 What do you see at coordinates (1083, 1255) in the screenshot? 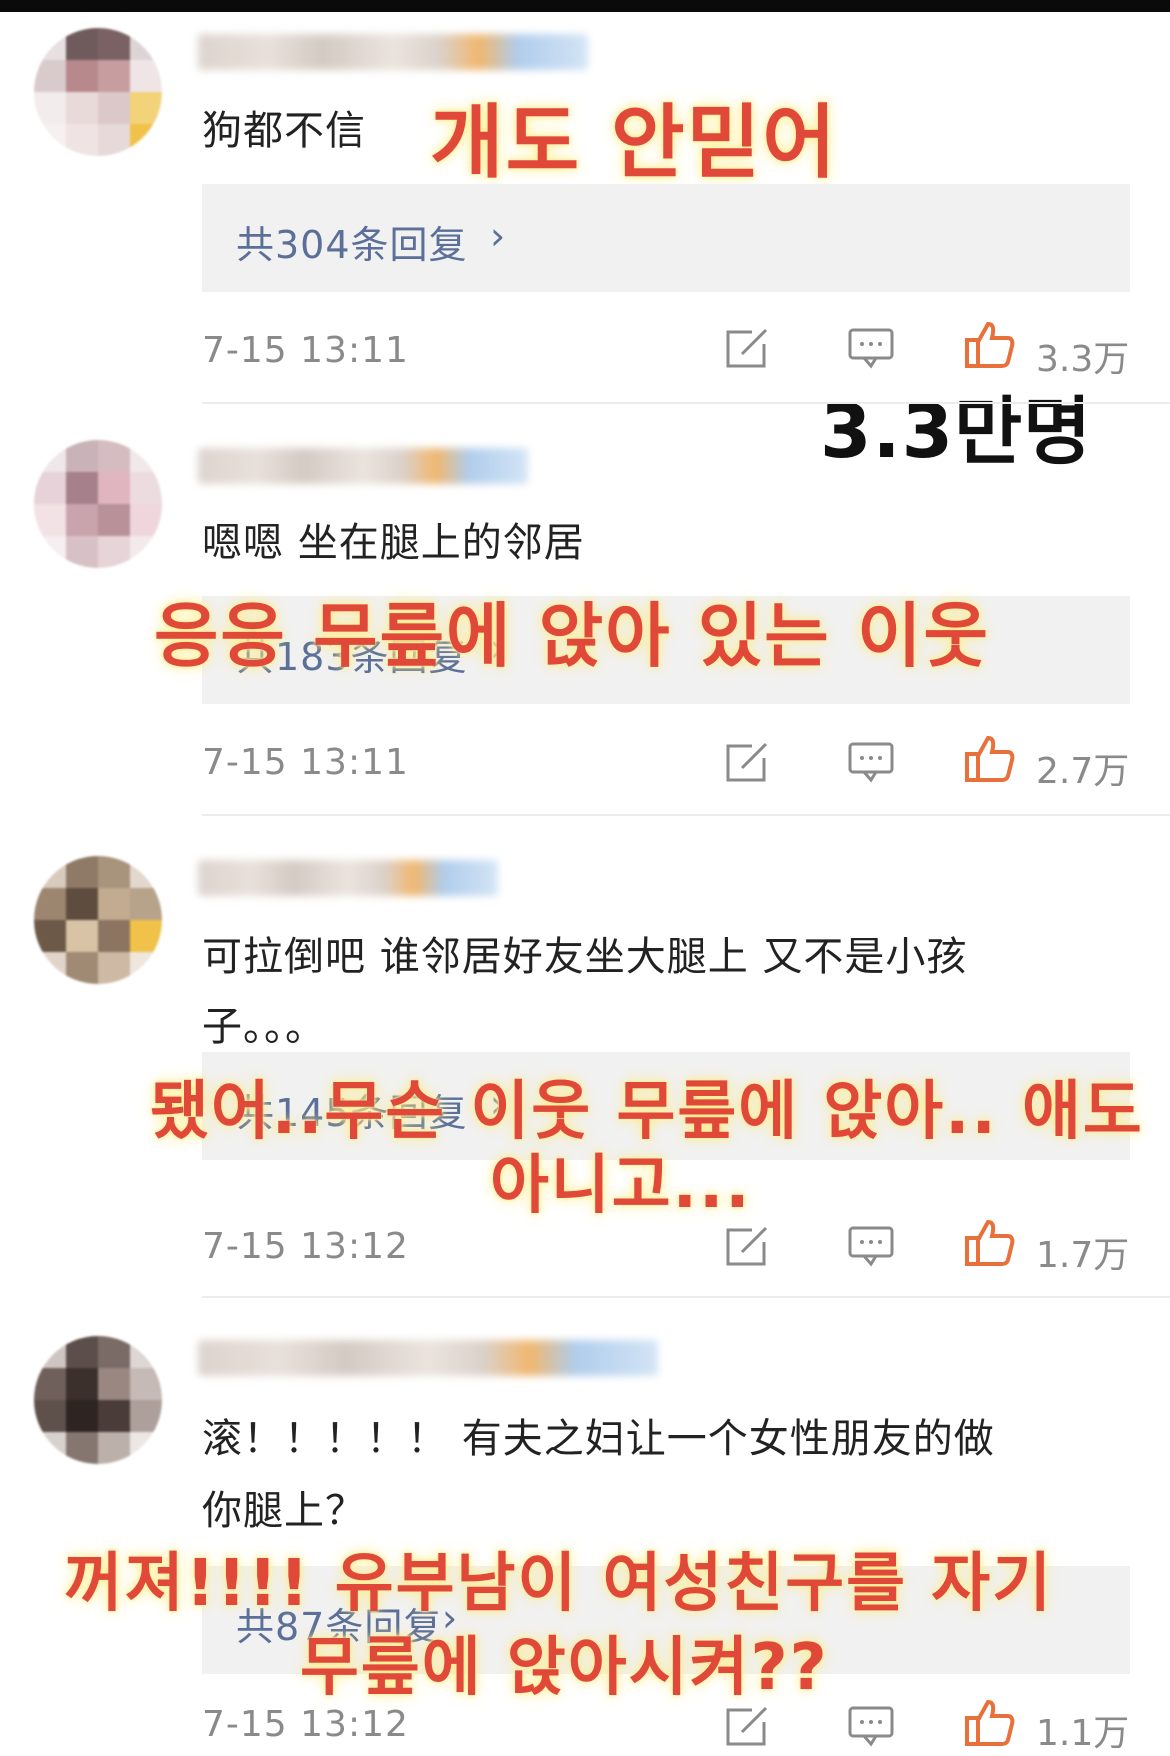
I see `like-count: 1.7万` at bounding box center [1083, 1255].